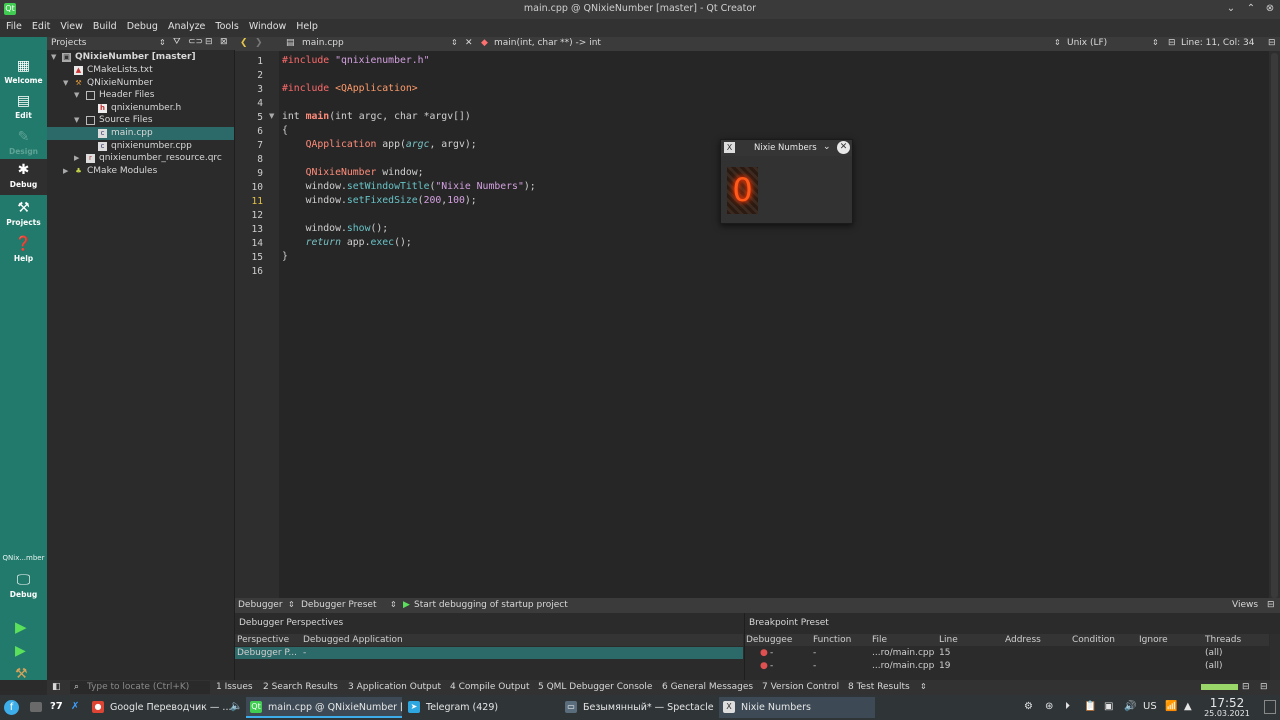 This screenshot has height=720, width=1280. Describe the element at coordinates (36, 707) in the screenshot. I see `discord-icon` at that location.